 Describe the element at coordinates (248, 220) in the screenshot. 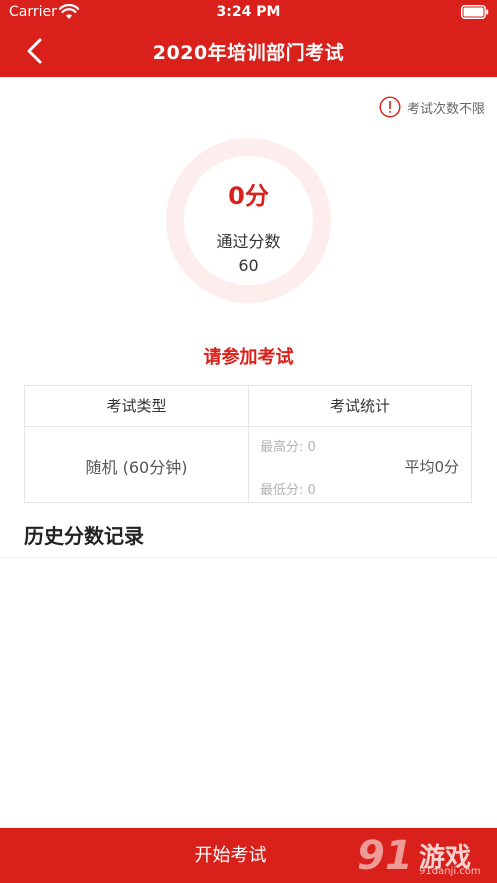

I see `score-ring` at that location.